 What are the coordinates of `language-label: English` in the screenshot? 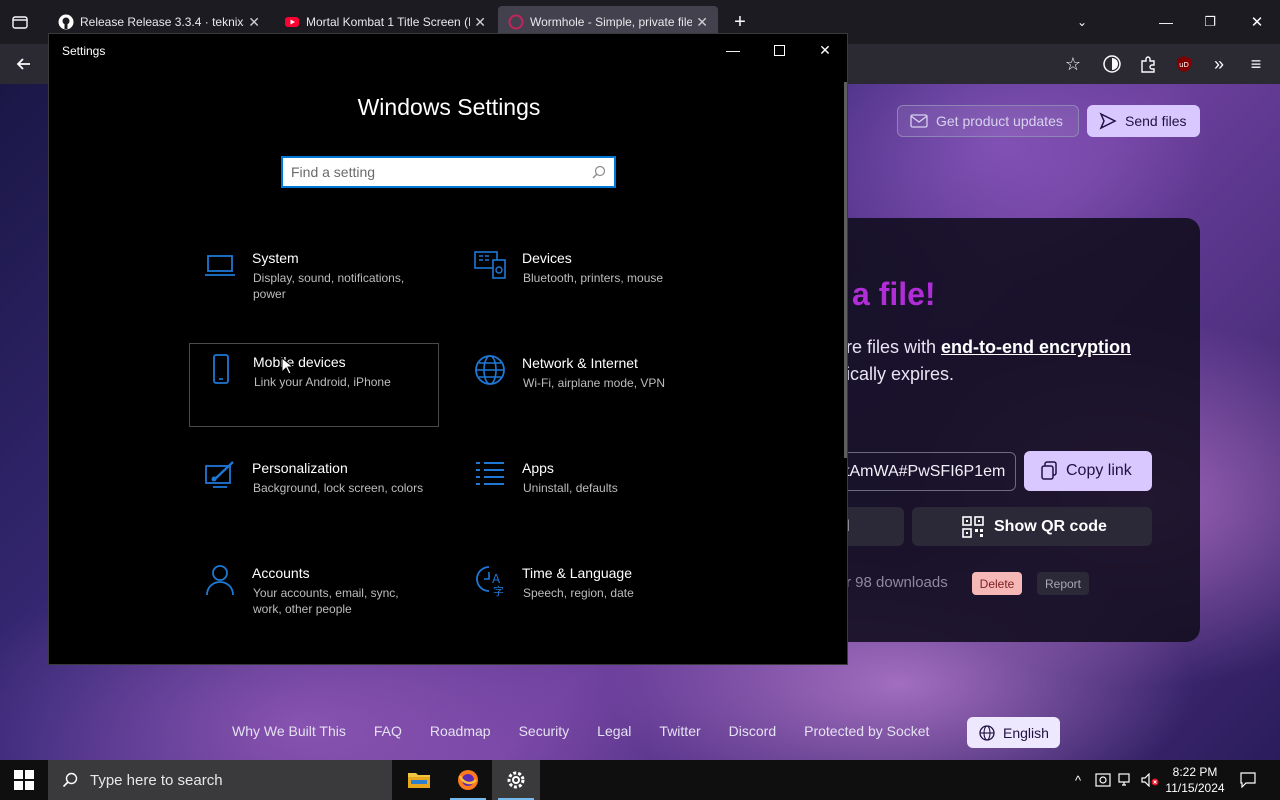 It's located at (1026, 732).